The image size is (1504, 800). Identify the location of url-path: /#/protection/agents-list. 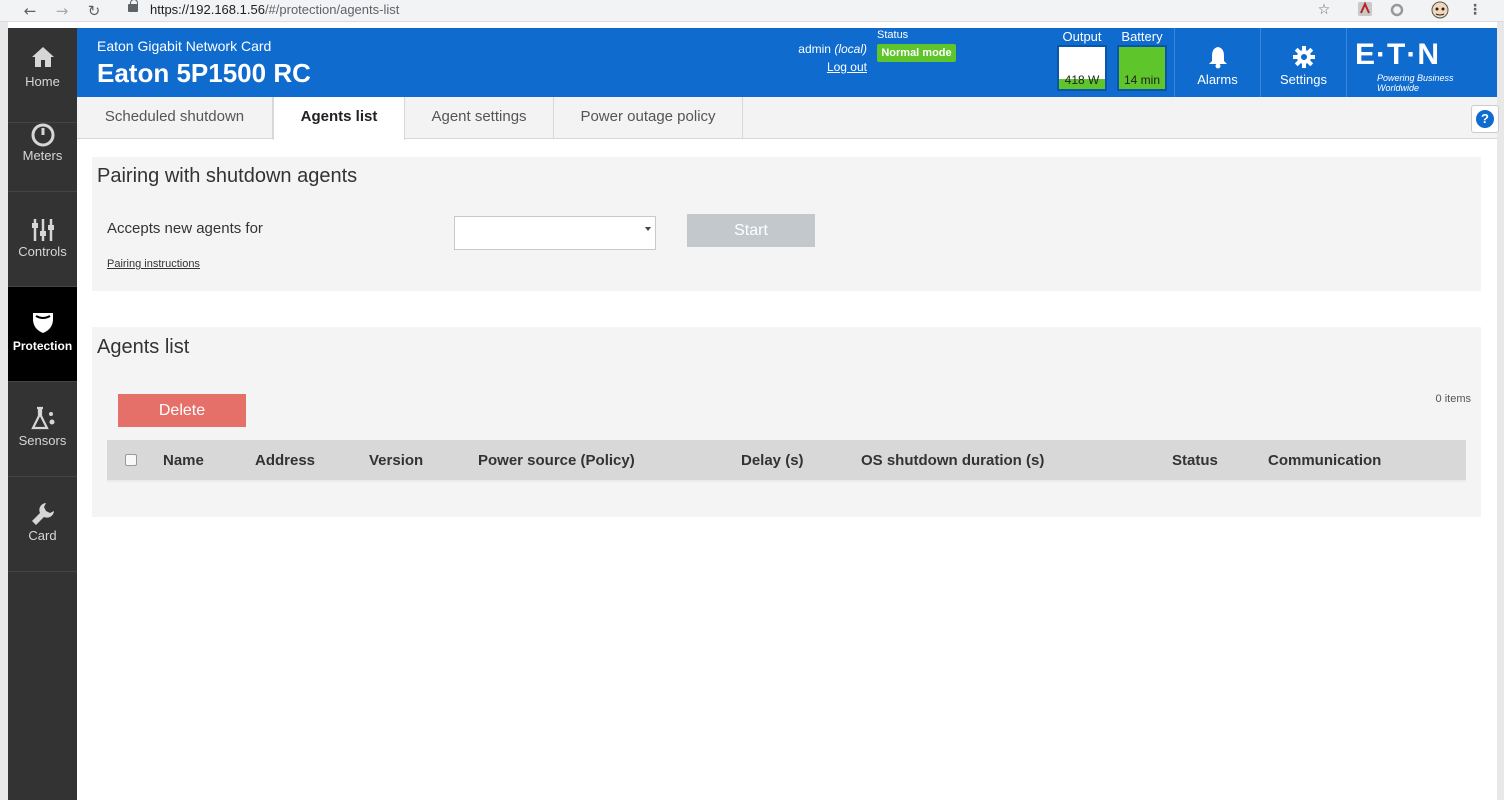
(332, 9).